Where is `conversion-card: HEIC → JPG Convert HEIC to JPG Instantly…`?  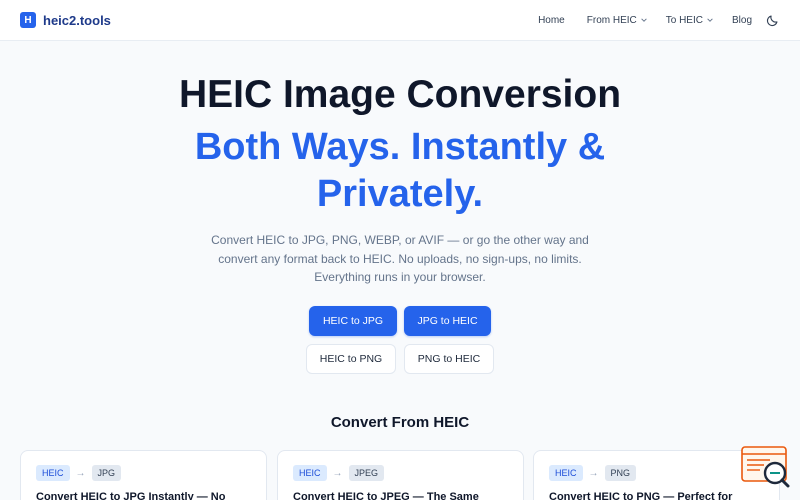
conversion-card: HEIC → JPG Convert HEIC to JPG Instantly… is located at coordinates (143, 475).